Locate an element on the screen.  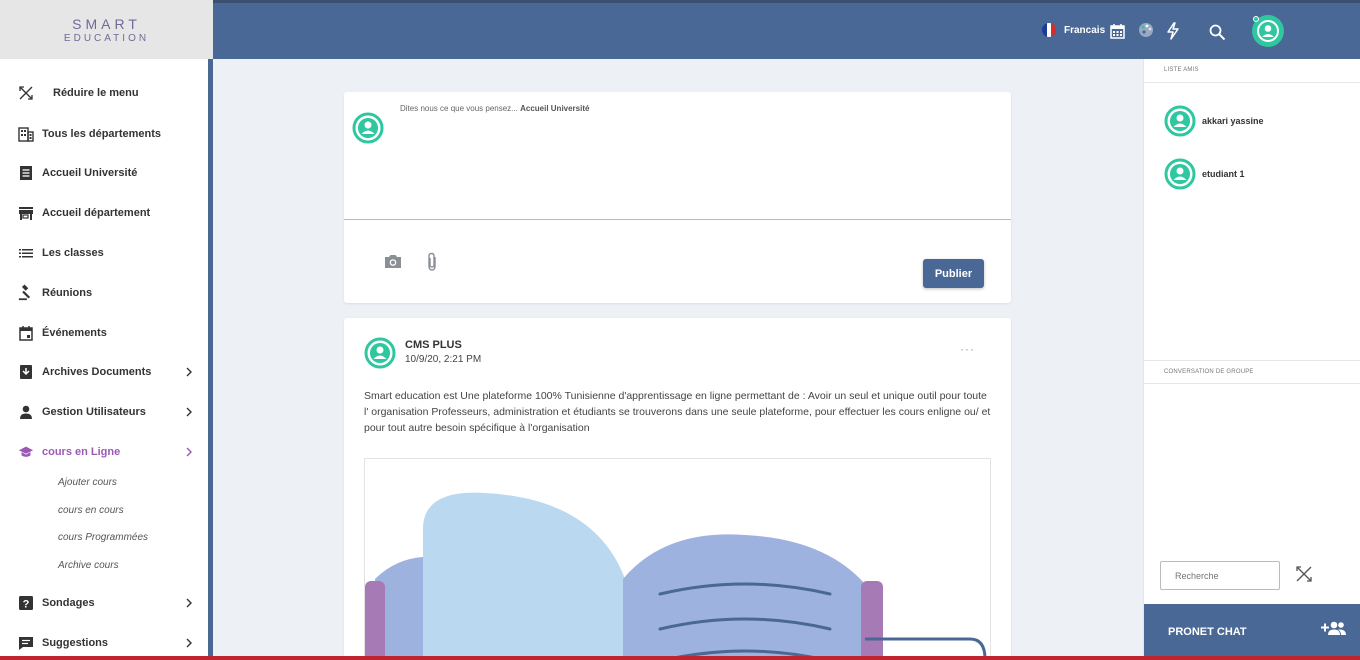
sidebar-item-collapse-menu: Réduire le menu is located at coordinates (104, 93).